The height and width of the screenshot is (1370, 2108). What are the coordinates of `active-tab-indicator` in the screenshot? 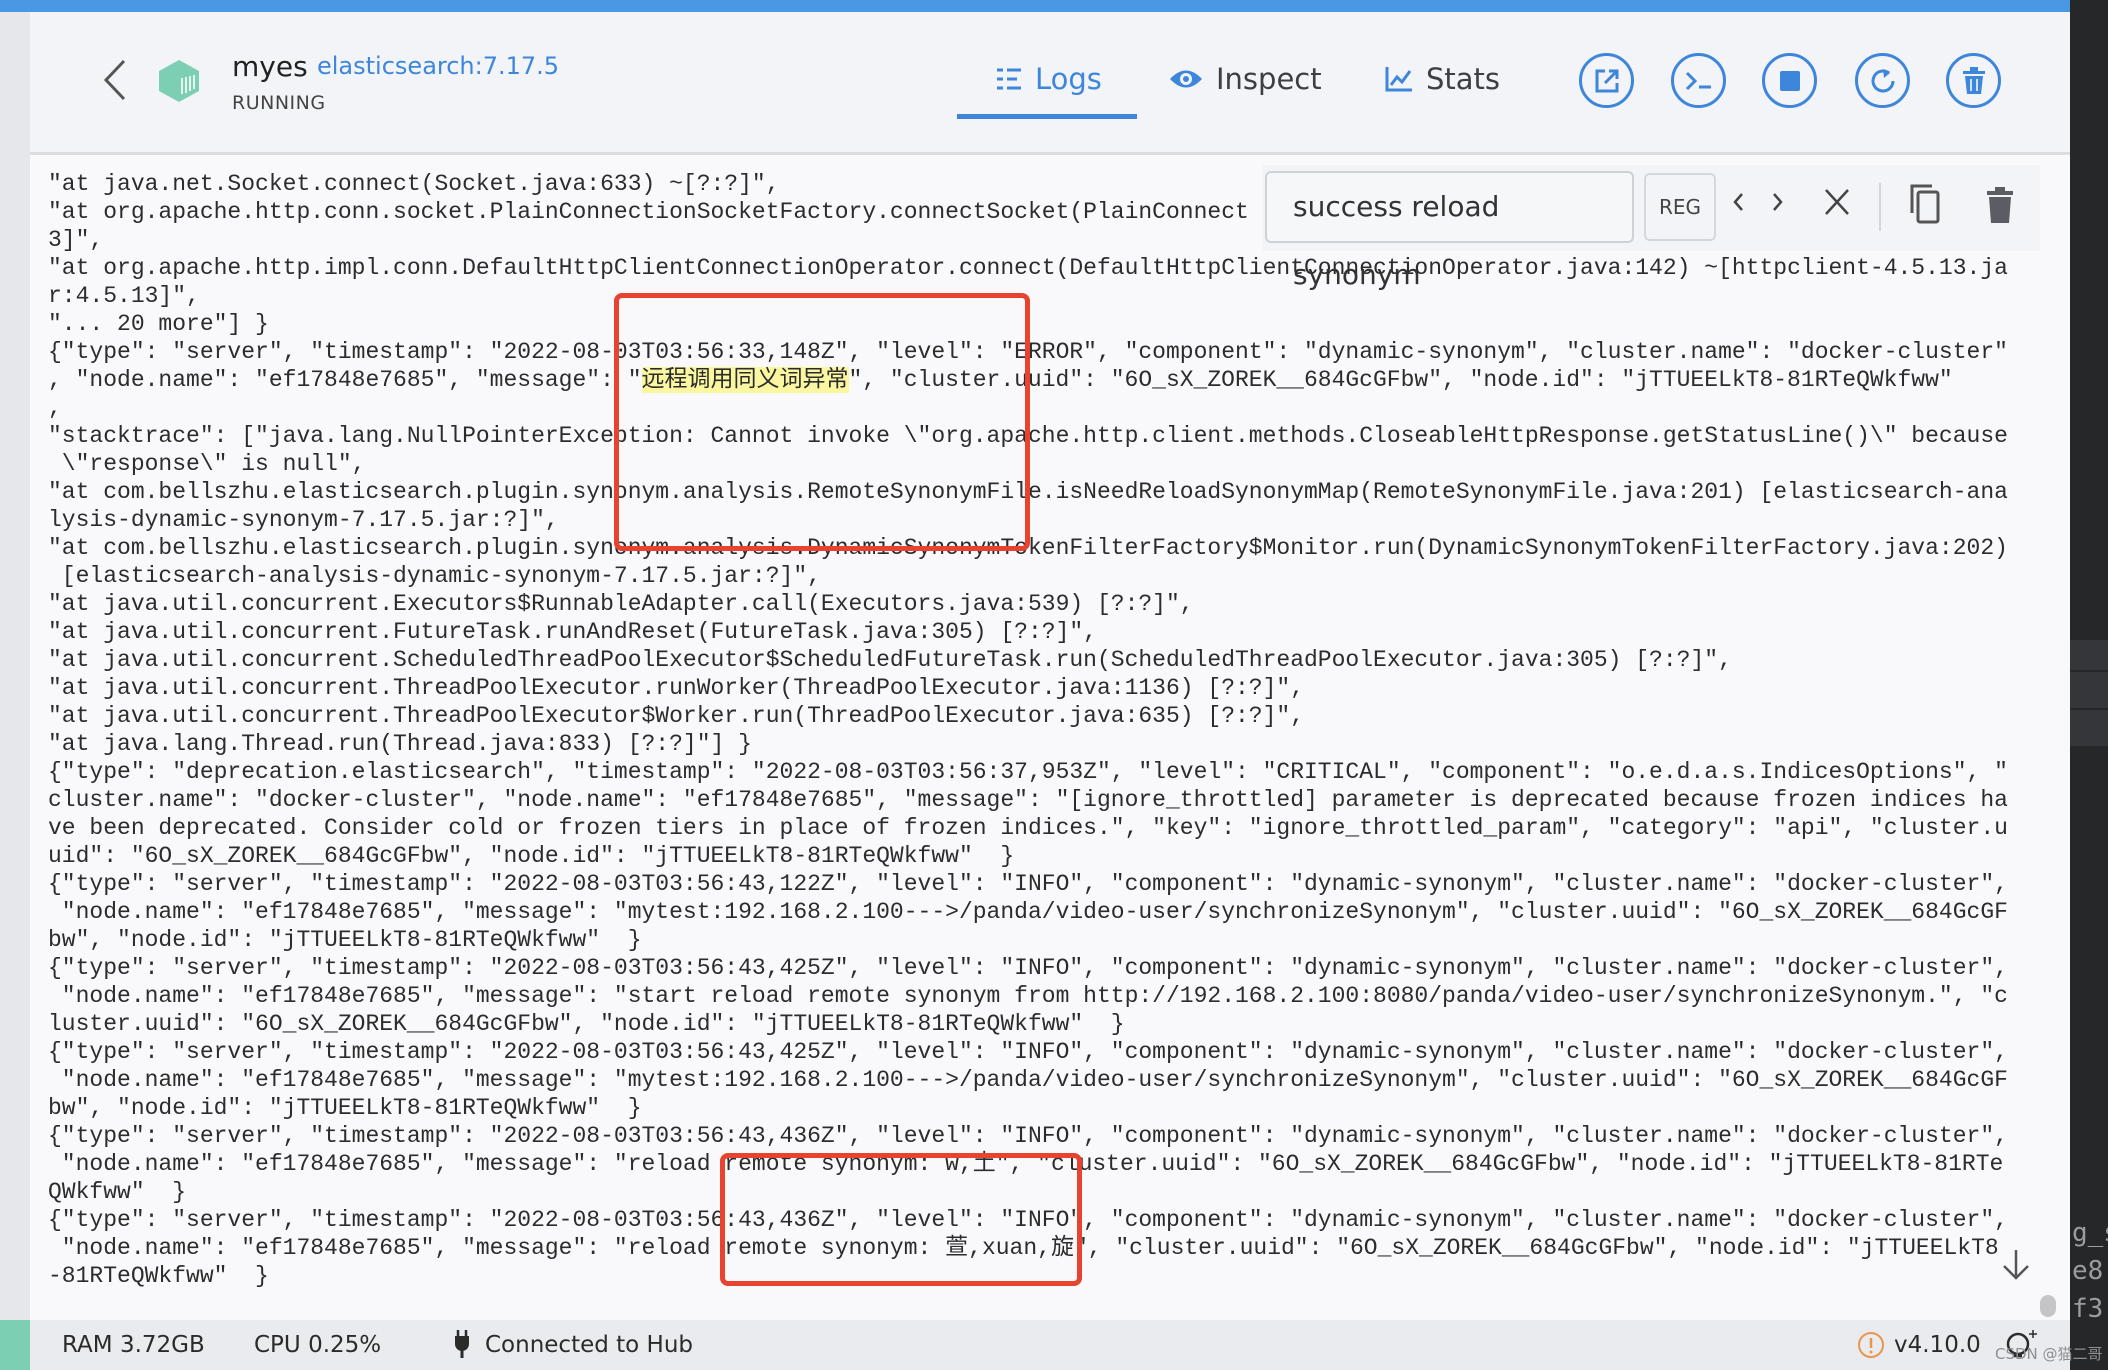 It's located at (1047, 116).